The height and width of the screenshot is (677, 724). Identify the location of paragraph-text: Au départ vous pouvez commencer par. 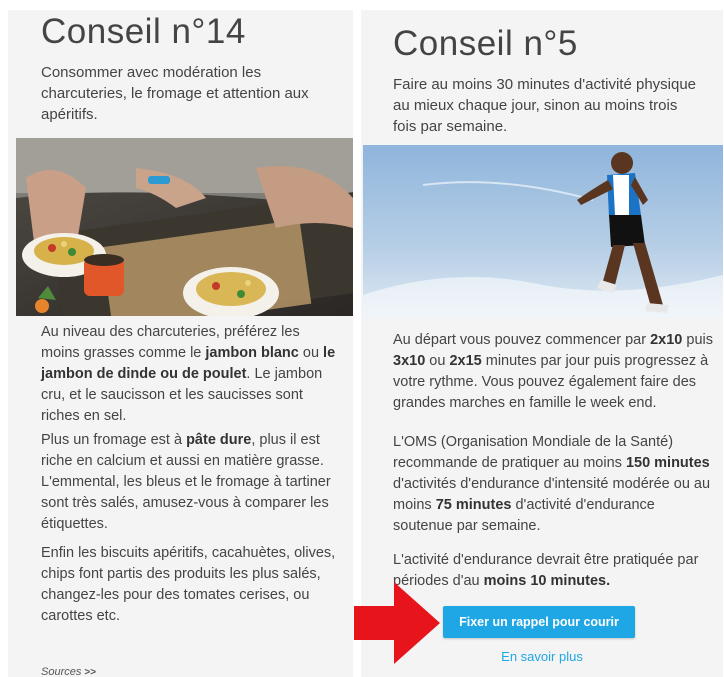
(522, 340).